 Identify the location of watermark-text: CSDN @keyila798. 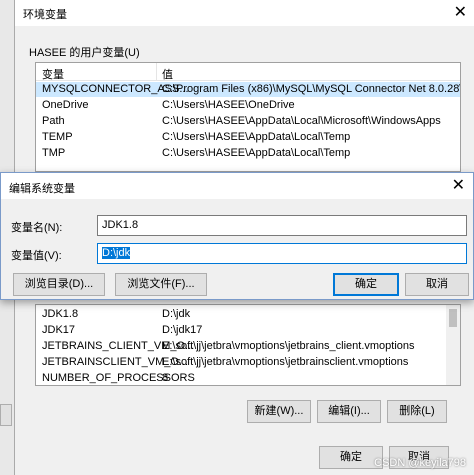
(420, 463).